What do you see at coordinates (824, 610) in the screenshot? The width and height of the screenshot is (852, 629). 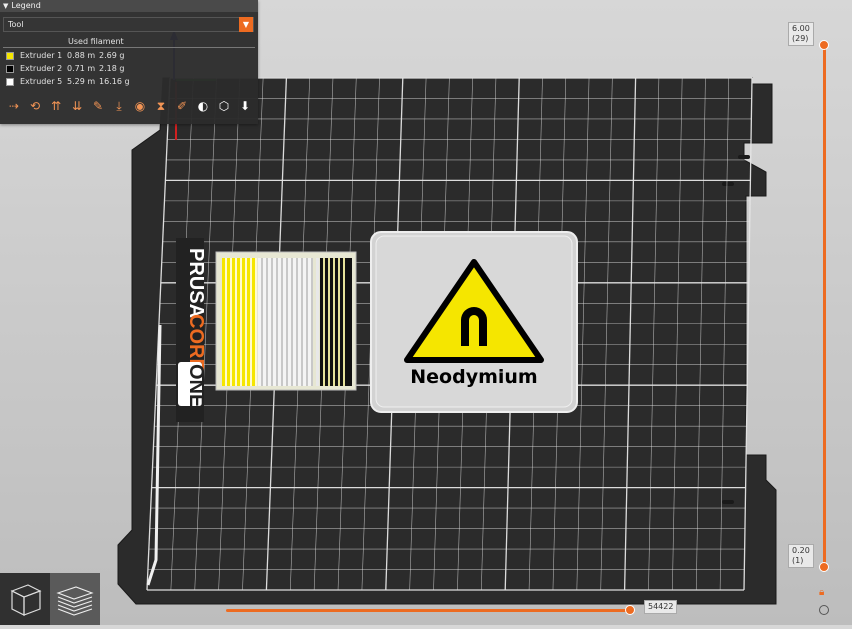 I see `settings-cog-icon` at bounding box center [824, 610].